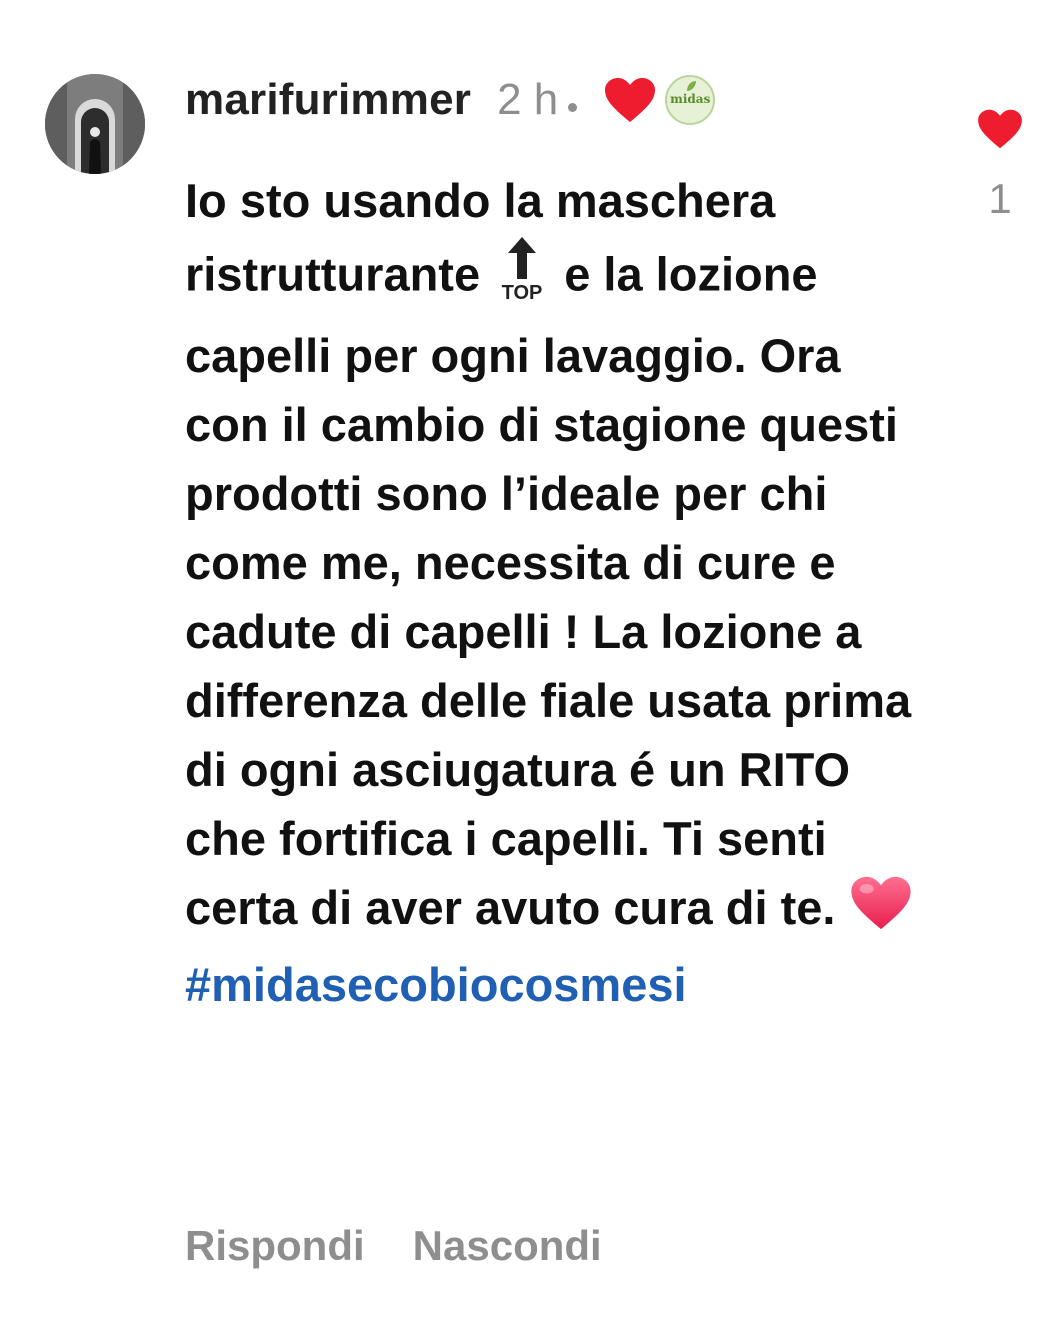  Describe the element at coordinates (528, 99) in the screenshot. I see `timestamp: 2 h` at that location.